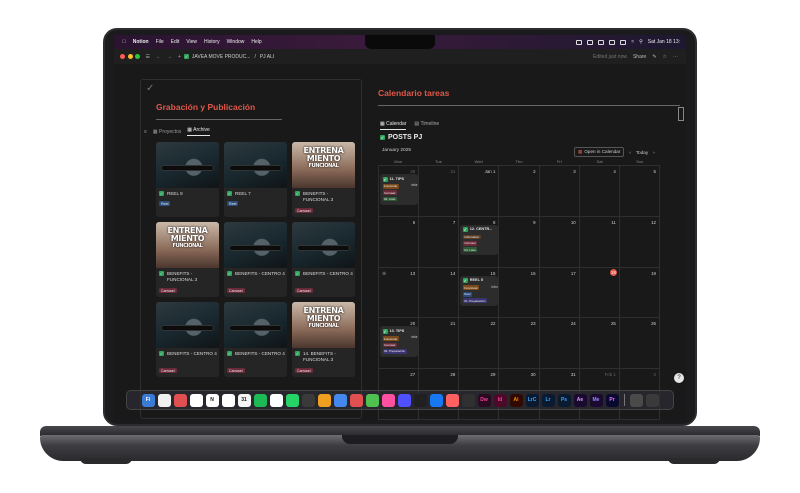 The height and width of the screenshot is (493, 800). Describe the element at coordinates (559, 344) in the screenshot. I see `calendar-day: 24` at that location.